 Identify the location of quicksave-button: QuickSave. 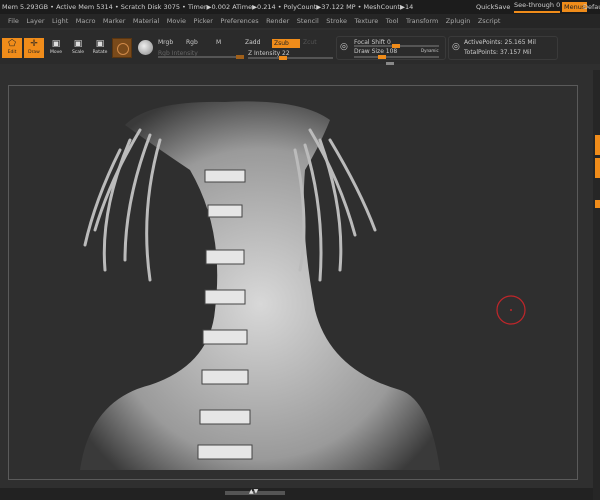
(493, 7).